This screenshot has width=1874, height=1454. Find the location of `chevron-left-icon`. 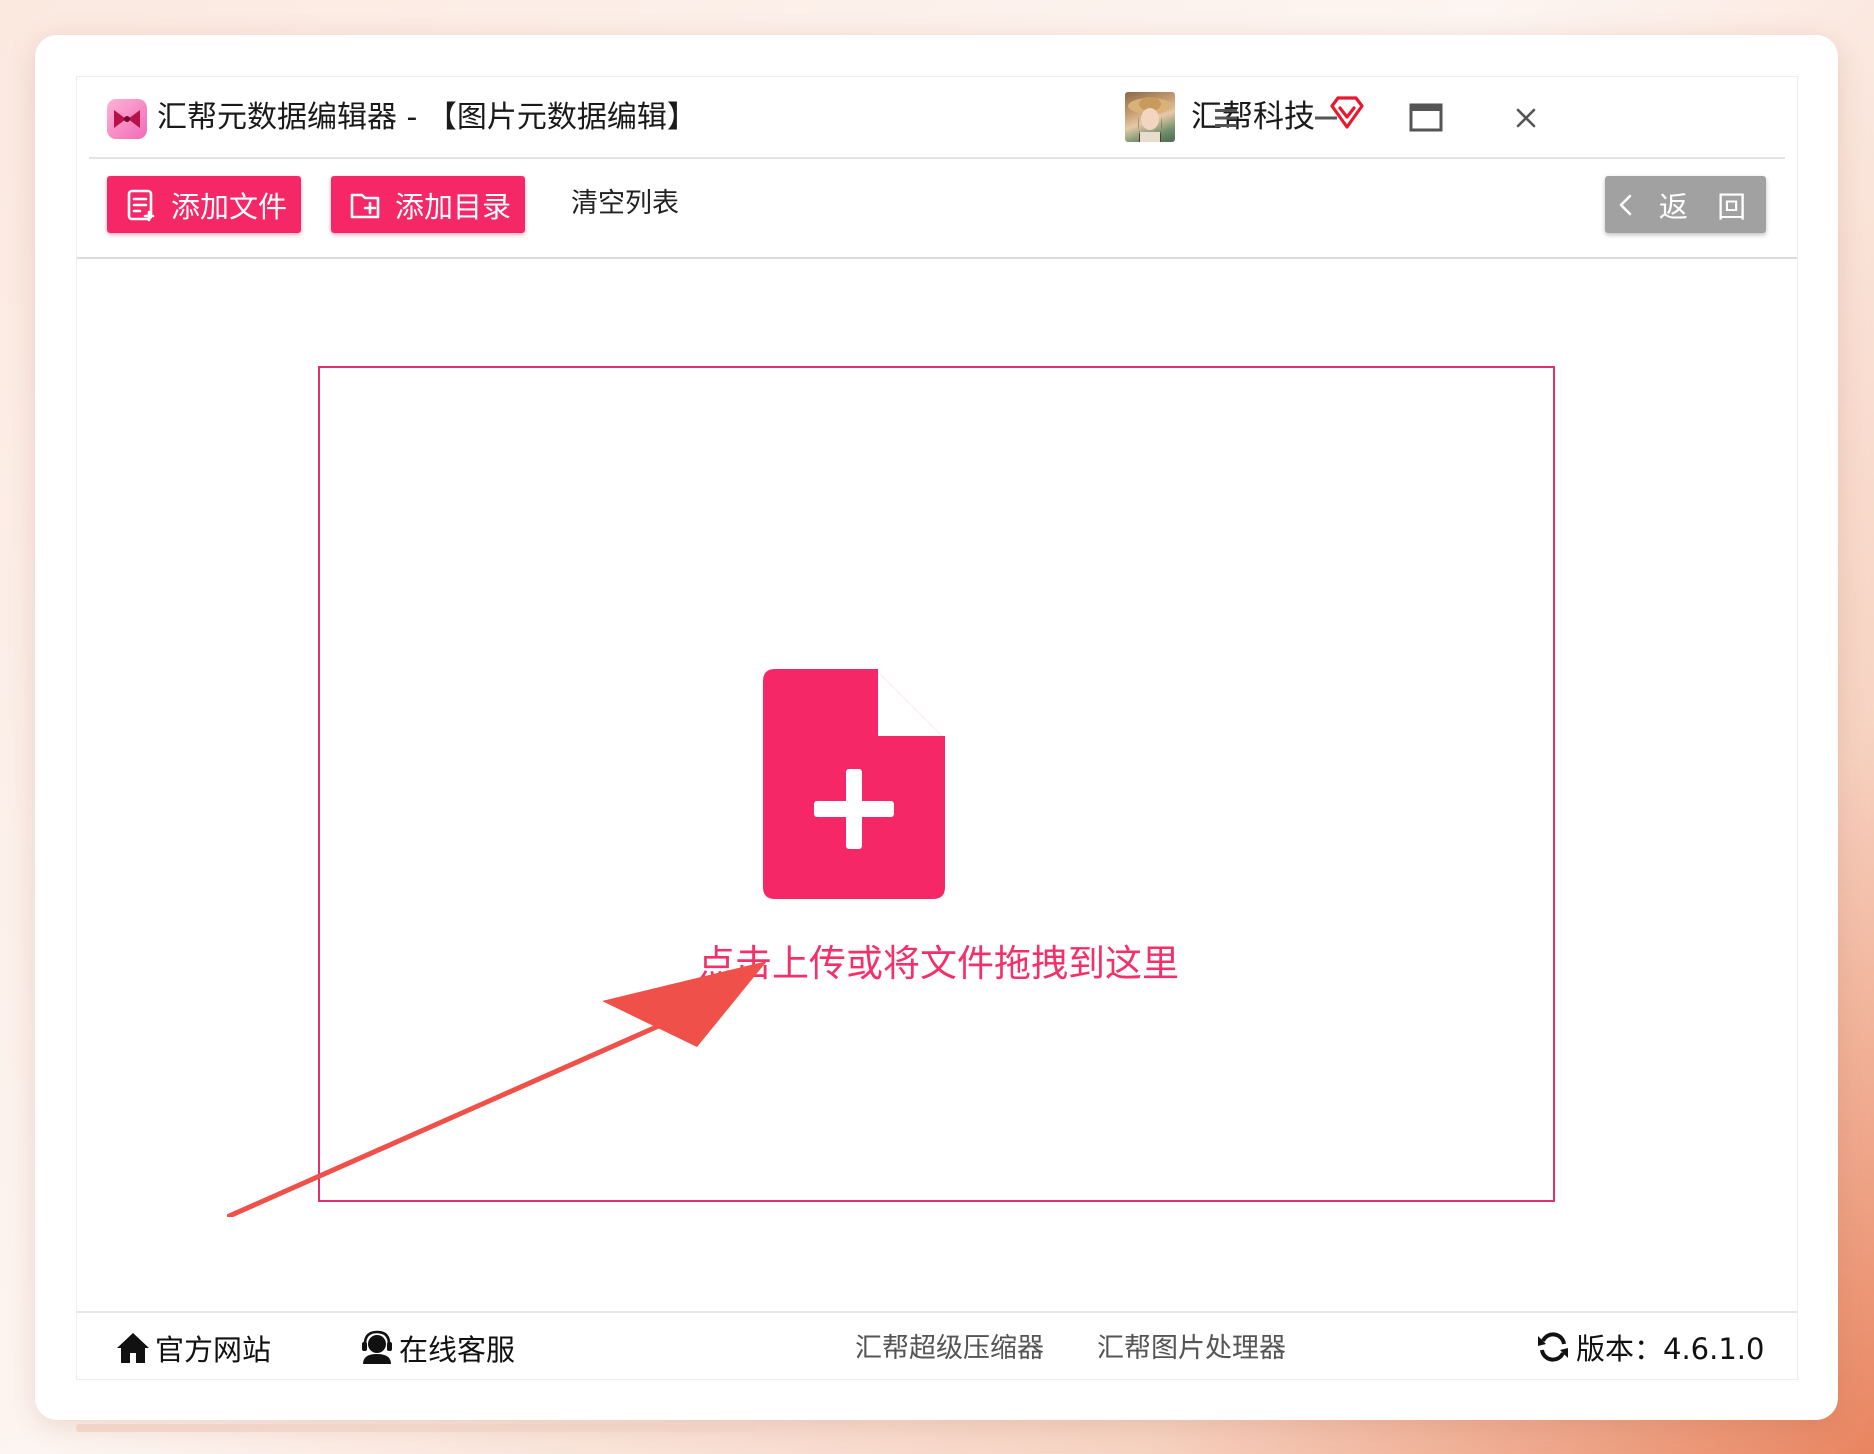

chevron-left-icon is located at coordinates (1625, 204).